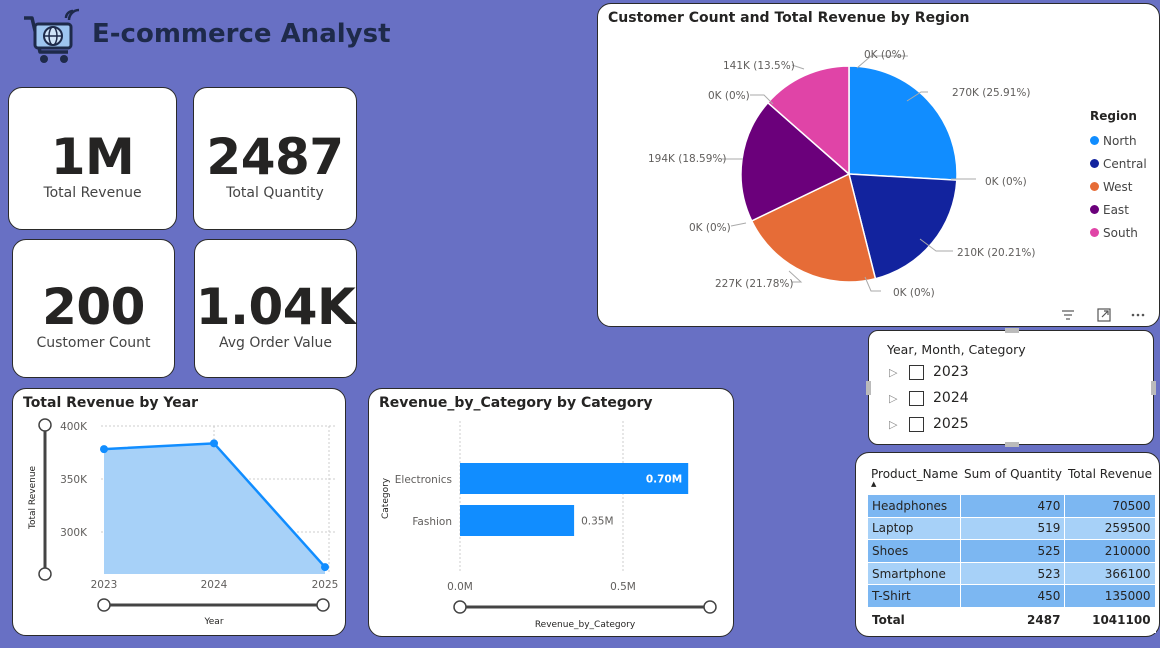  What do you see at coordinates (623, 587) in the screenshot?
I see `x-tick-label: 0.5M` at bounding box center [623, 587].